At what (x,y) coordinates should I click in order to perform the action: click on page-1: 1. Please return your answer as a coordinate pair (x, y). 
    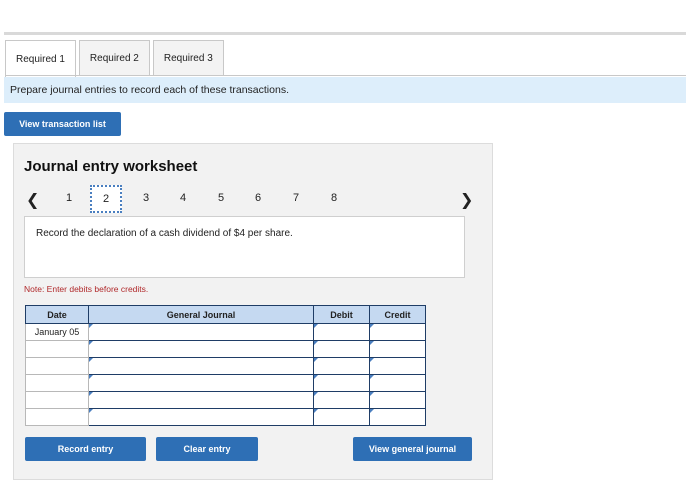
    Looking at the image, I should click on (69, 198).